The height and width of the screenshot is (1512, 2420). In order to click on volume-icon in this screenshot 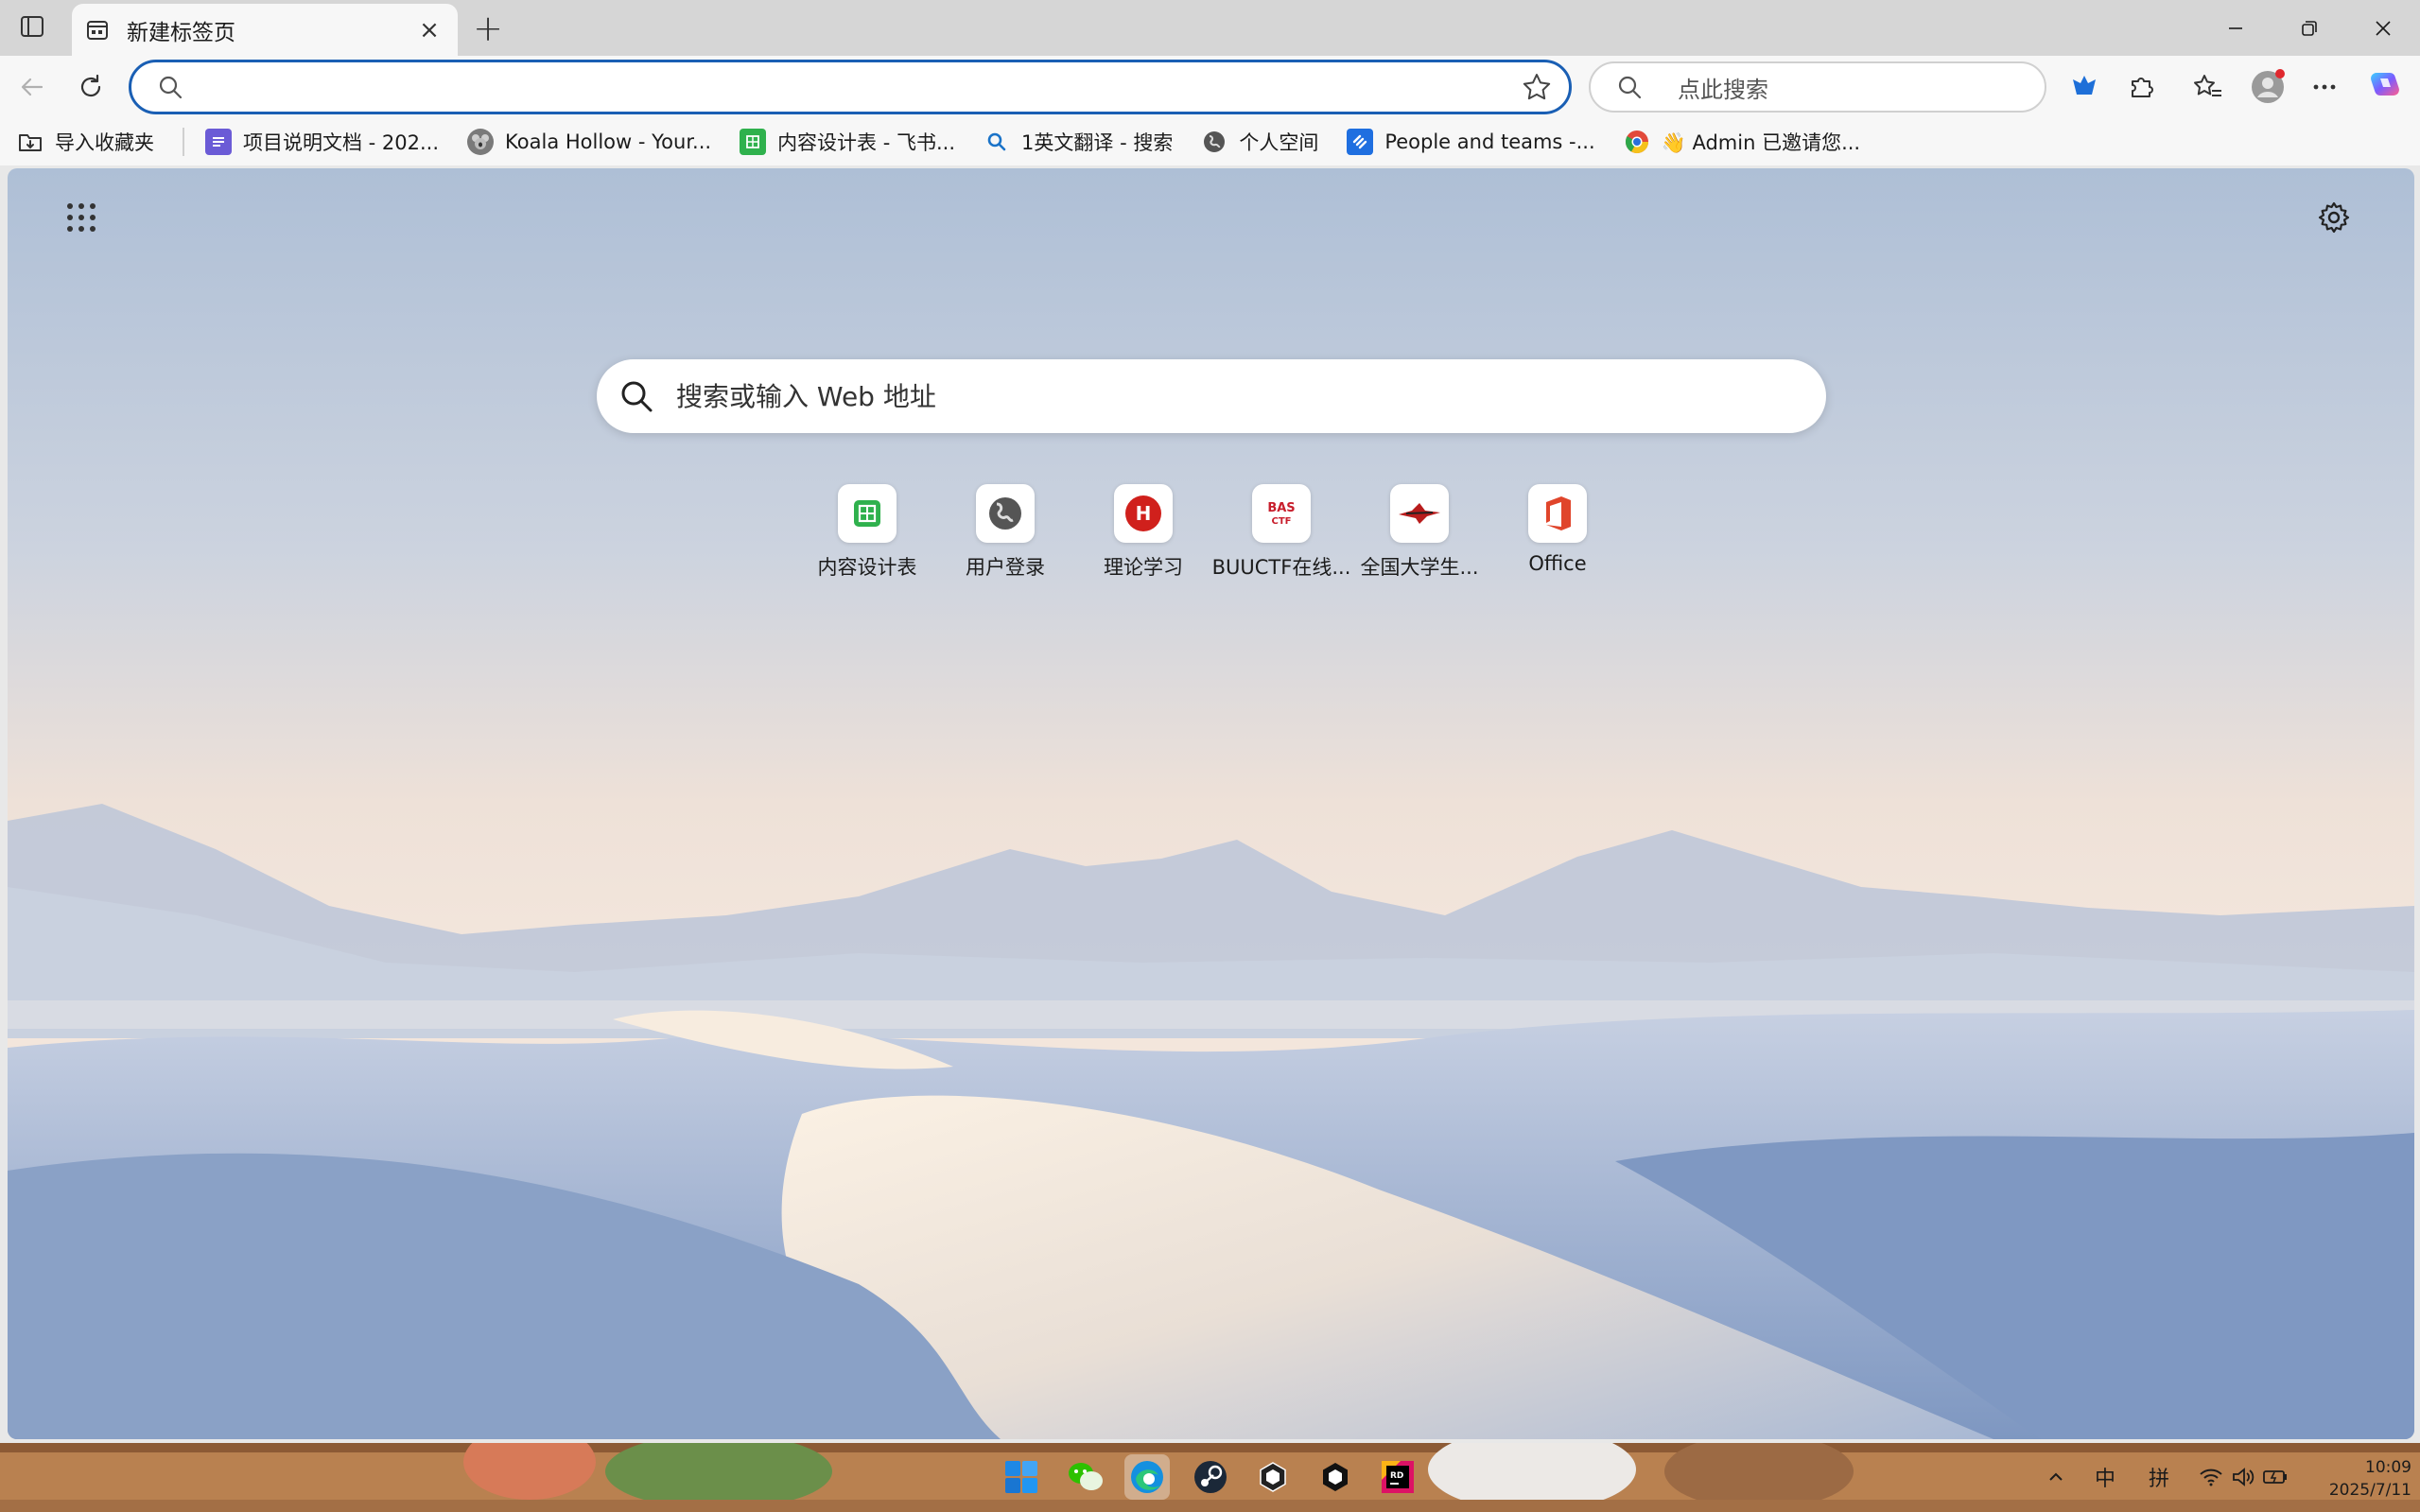, I will do `click(2244, 1477)`.